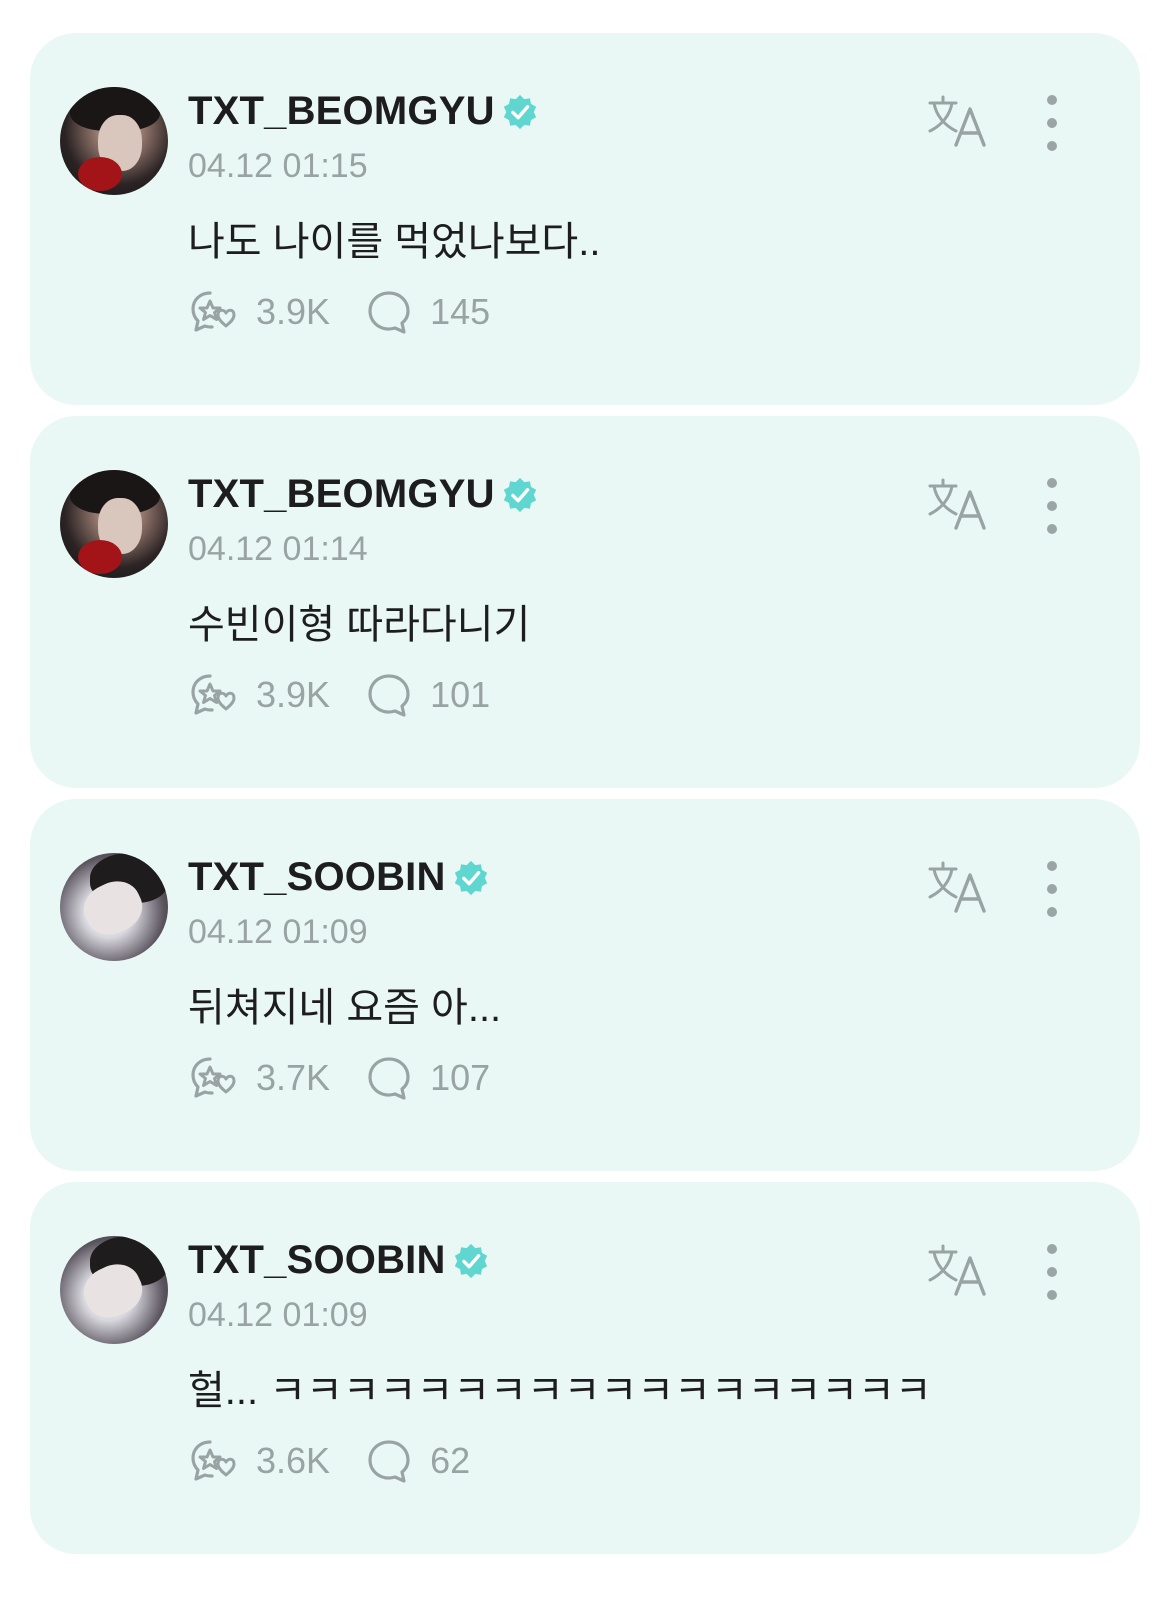  I want to click on post-text: 나도 나이를 먹었나보다.., so click(394, 238).